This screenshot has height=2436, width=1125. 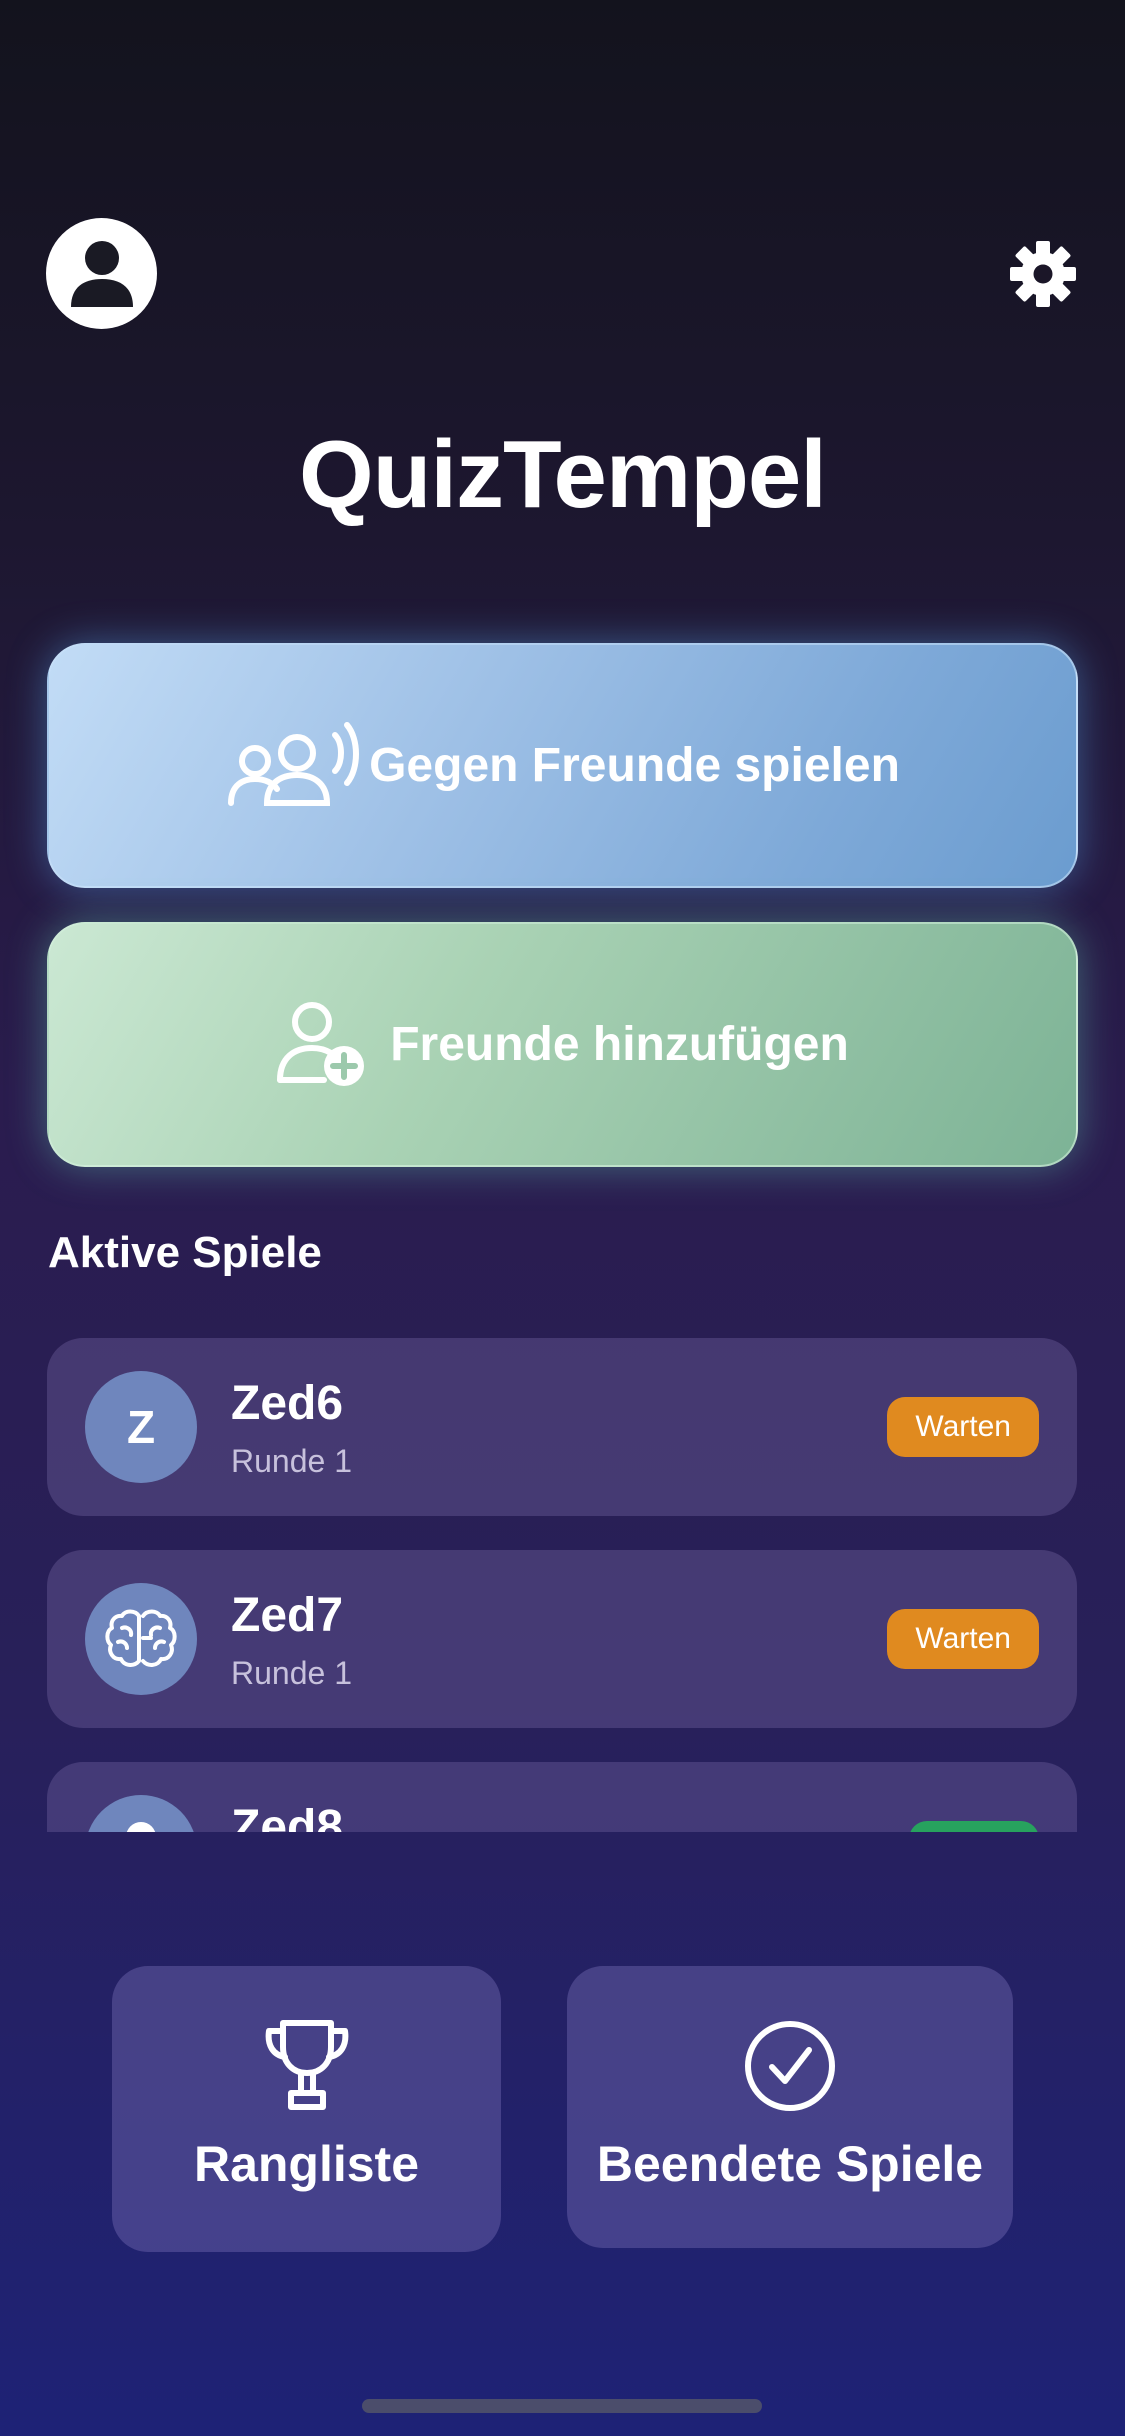 What do you see at coordinates (295, 766) in the screenshot?
I see `group-call-icon` at bounding box center [295, 766].